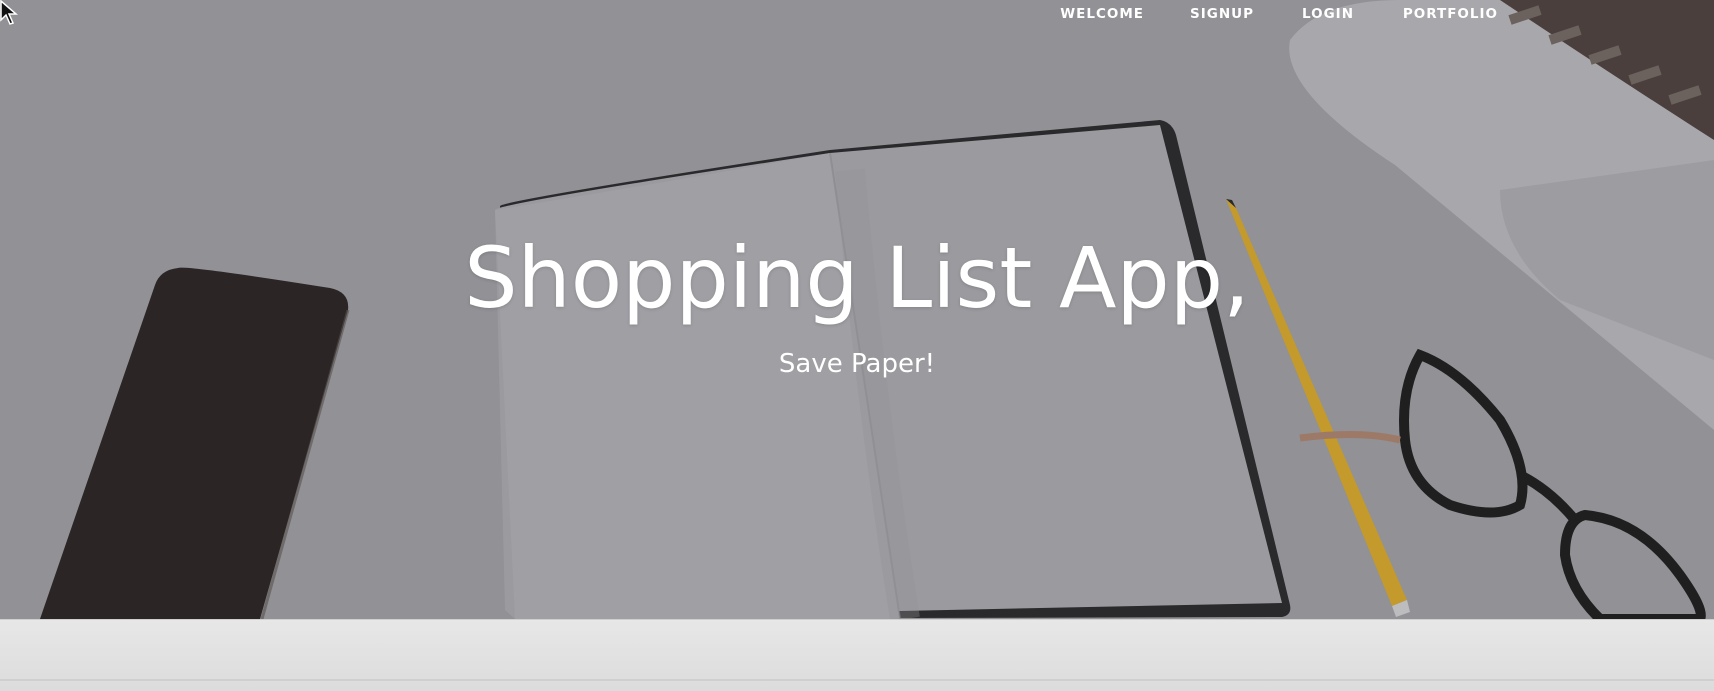 This screenshot has height=691, width=1714. I want to click on nav-link-portfolio: PORTFOLIO, so click(1450, 14).